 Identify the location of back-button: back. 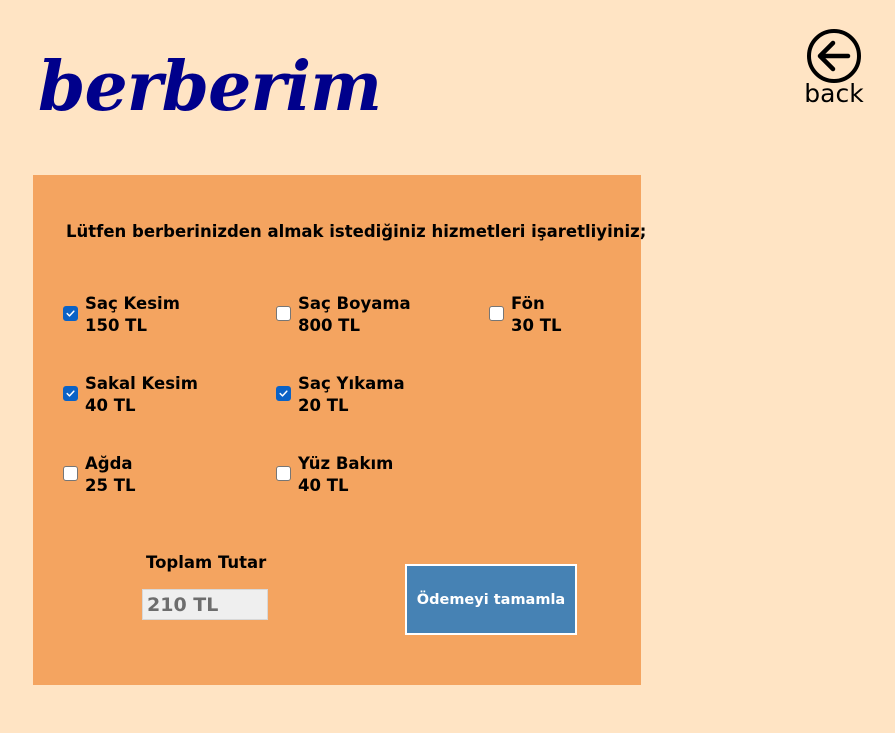
(834, 69).